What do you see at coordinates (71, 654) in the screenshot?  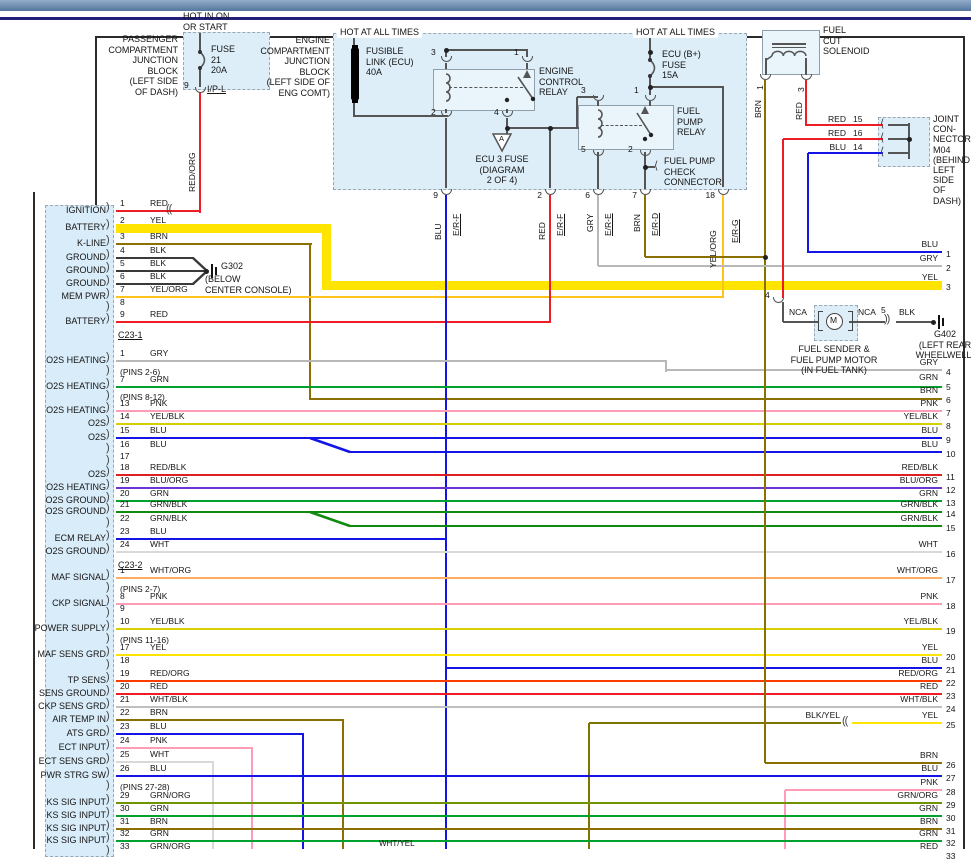 I see `ecm-signal-name: MAF SENS GRD` at bounding box center [71, 654].